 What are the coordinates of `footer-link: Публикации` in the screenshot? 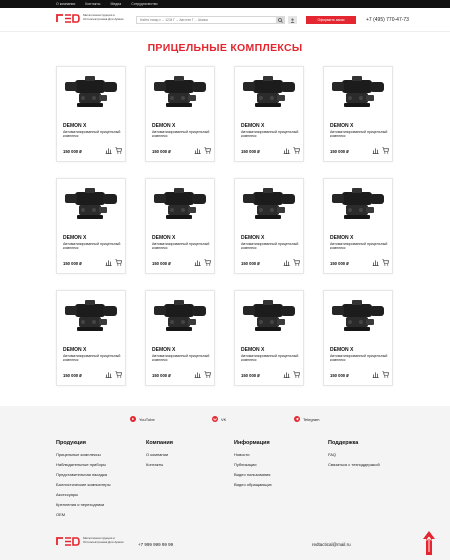 It's located at (253, 465).